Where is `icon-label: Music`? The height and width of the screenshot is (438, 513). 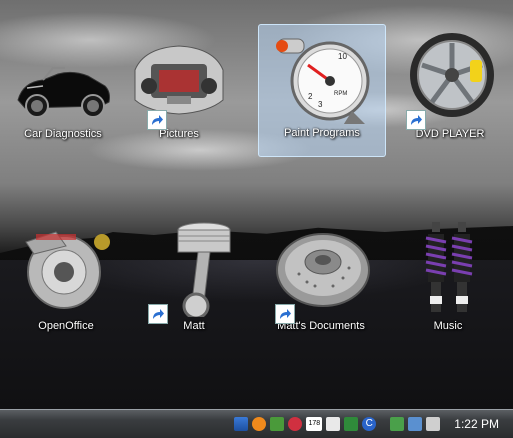
icon-label: Music is located at coordinates (448, 326).